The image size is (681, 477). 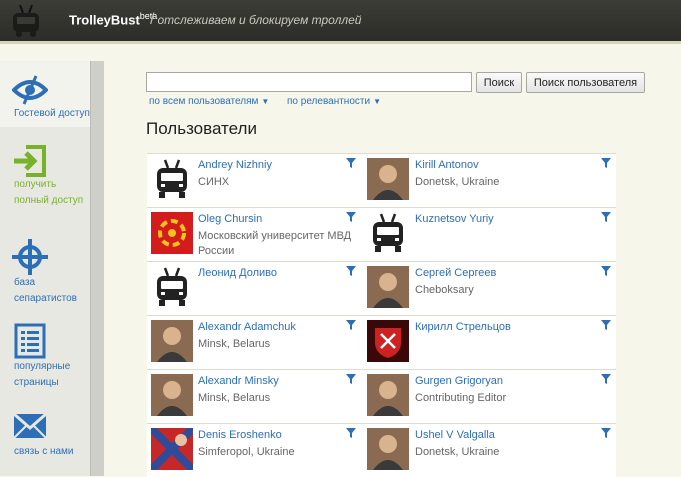 What do you see at coordinates (309, 82) in the screenshot?
I see `search-input` at bounding box center [309, 82].